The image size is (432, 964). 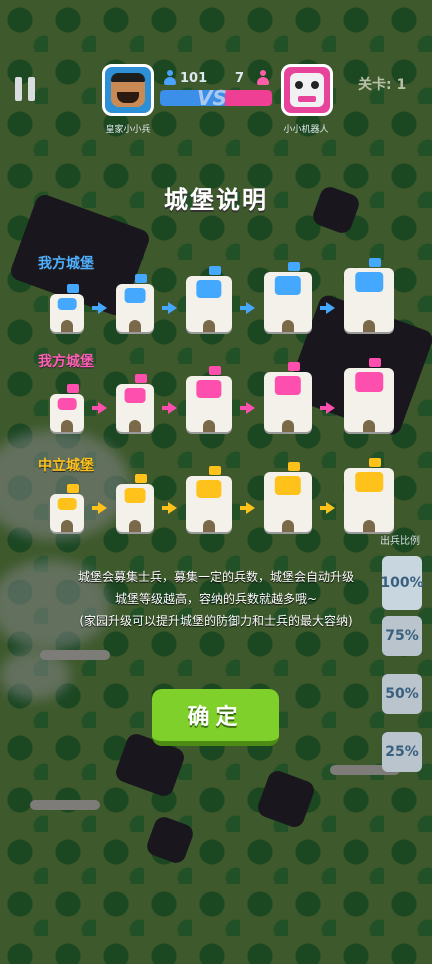 I want to click on castle-row-own-blue, so click(x=222, y=295).